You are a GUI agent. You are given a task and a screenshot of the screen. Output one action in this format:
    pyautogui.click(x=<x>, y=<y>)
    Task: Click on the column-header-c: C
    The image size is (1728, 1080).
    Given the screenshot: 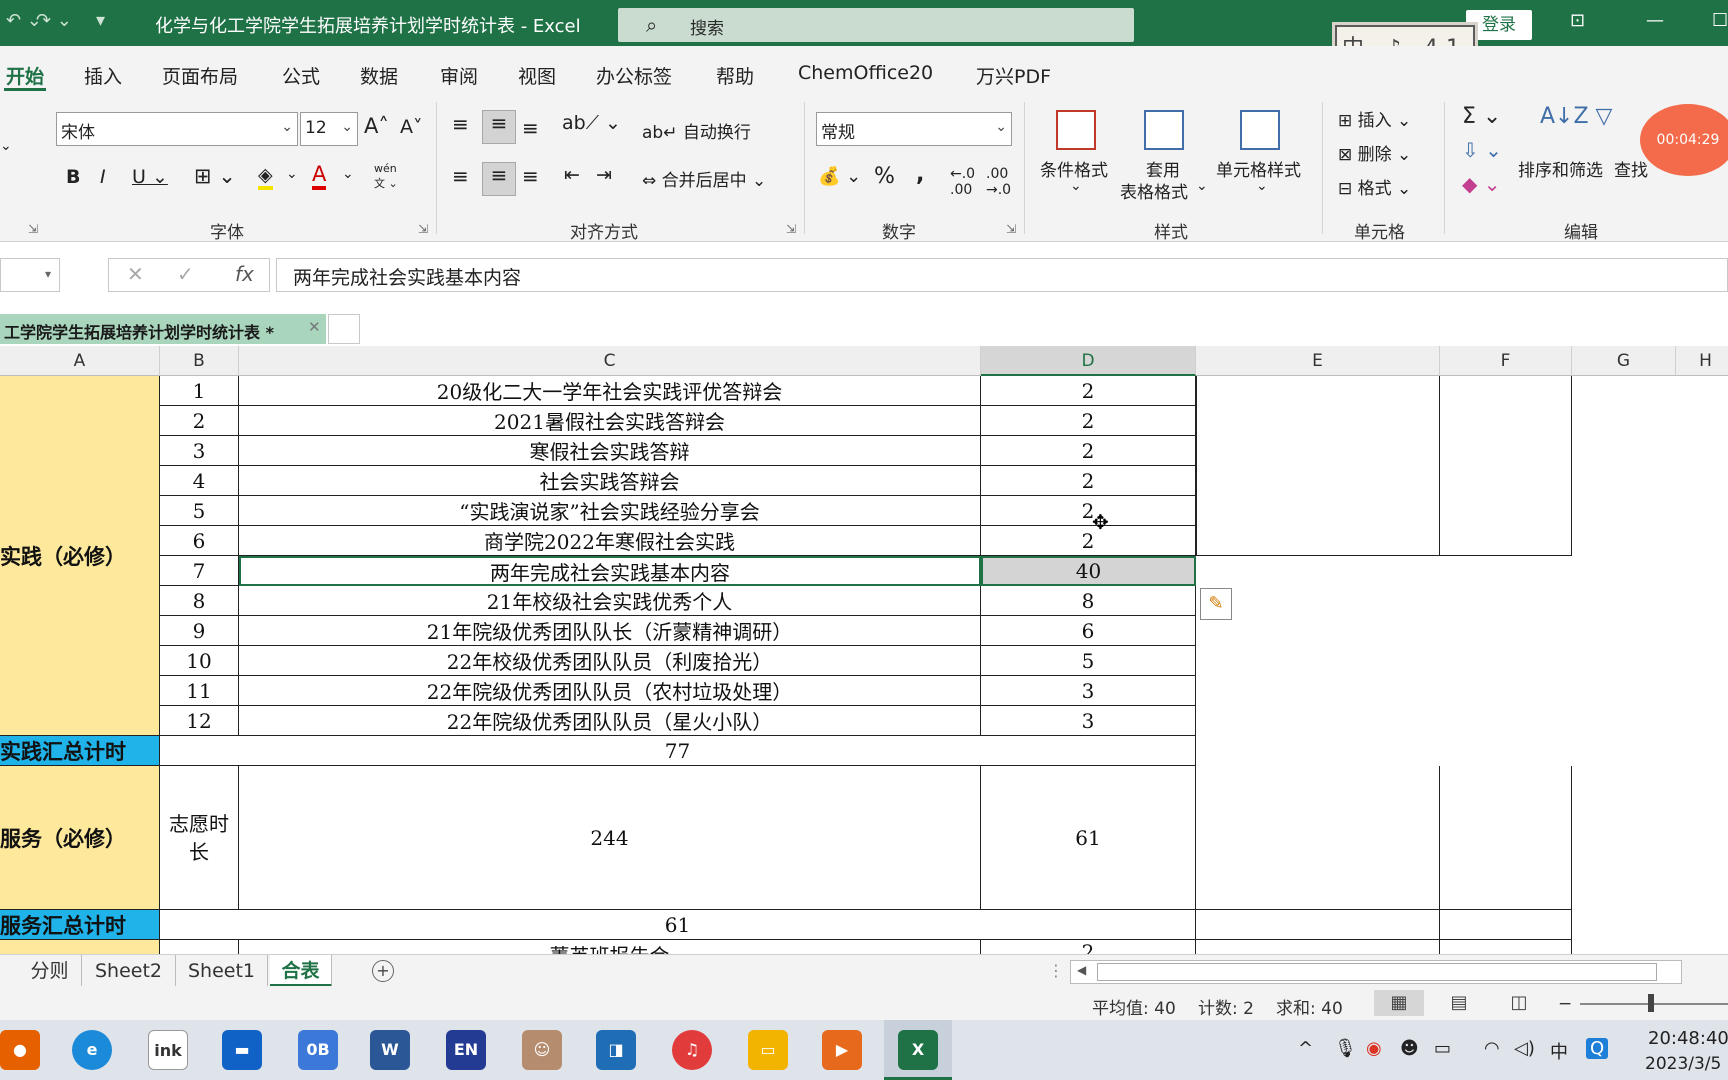 What is the action you would take?
    pyautogui.click(x=610, y=361)
    